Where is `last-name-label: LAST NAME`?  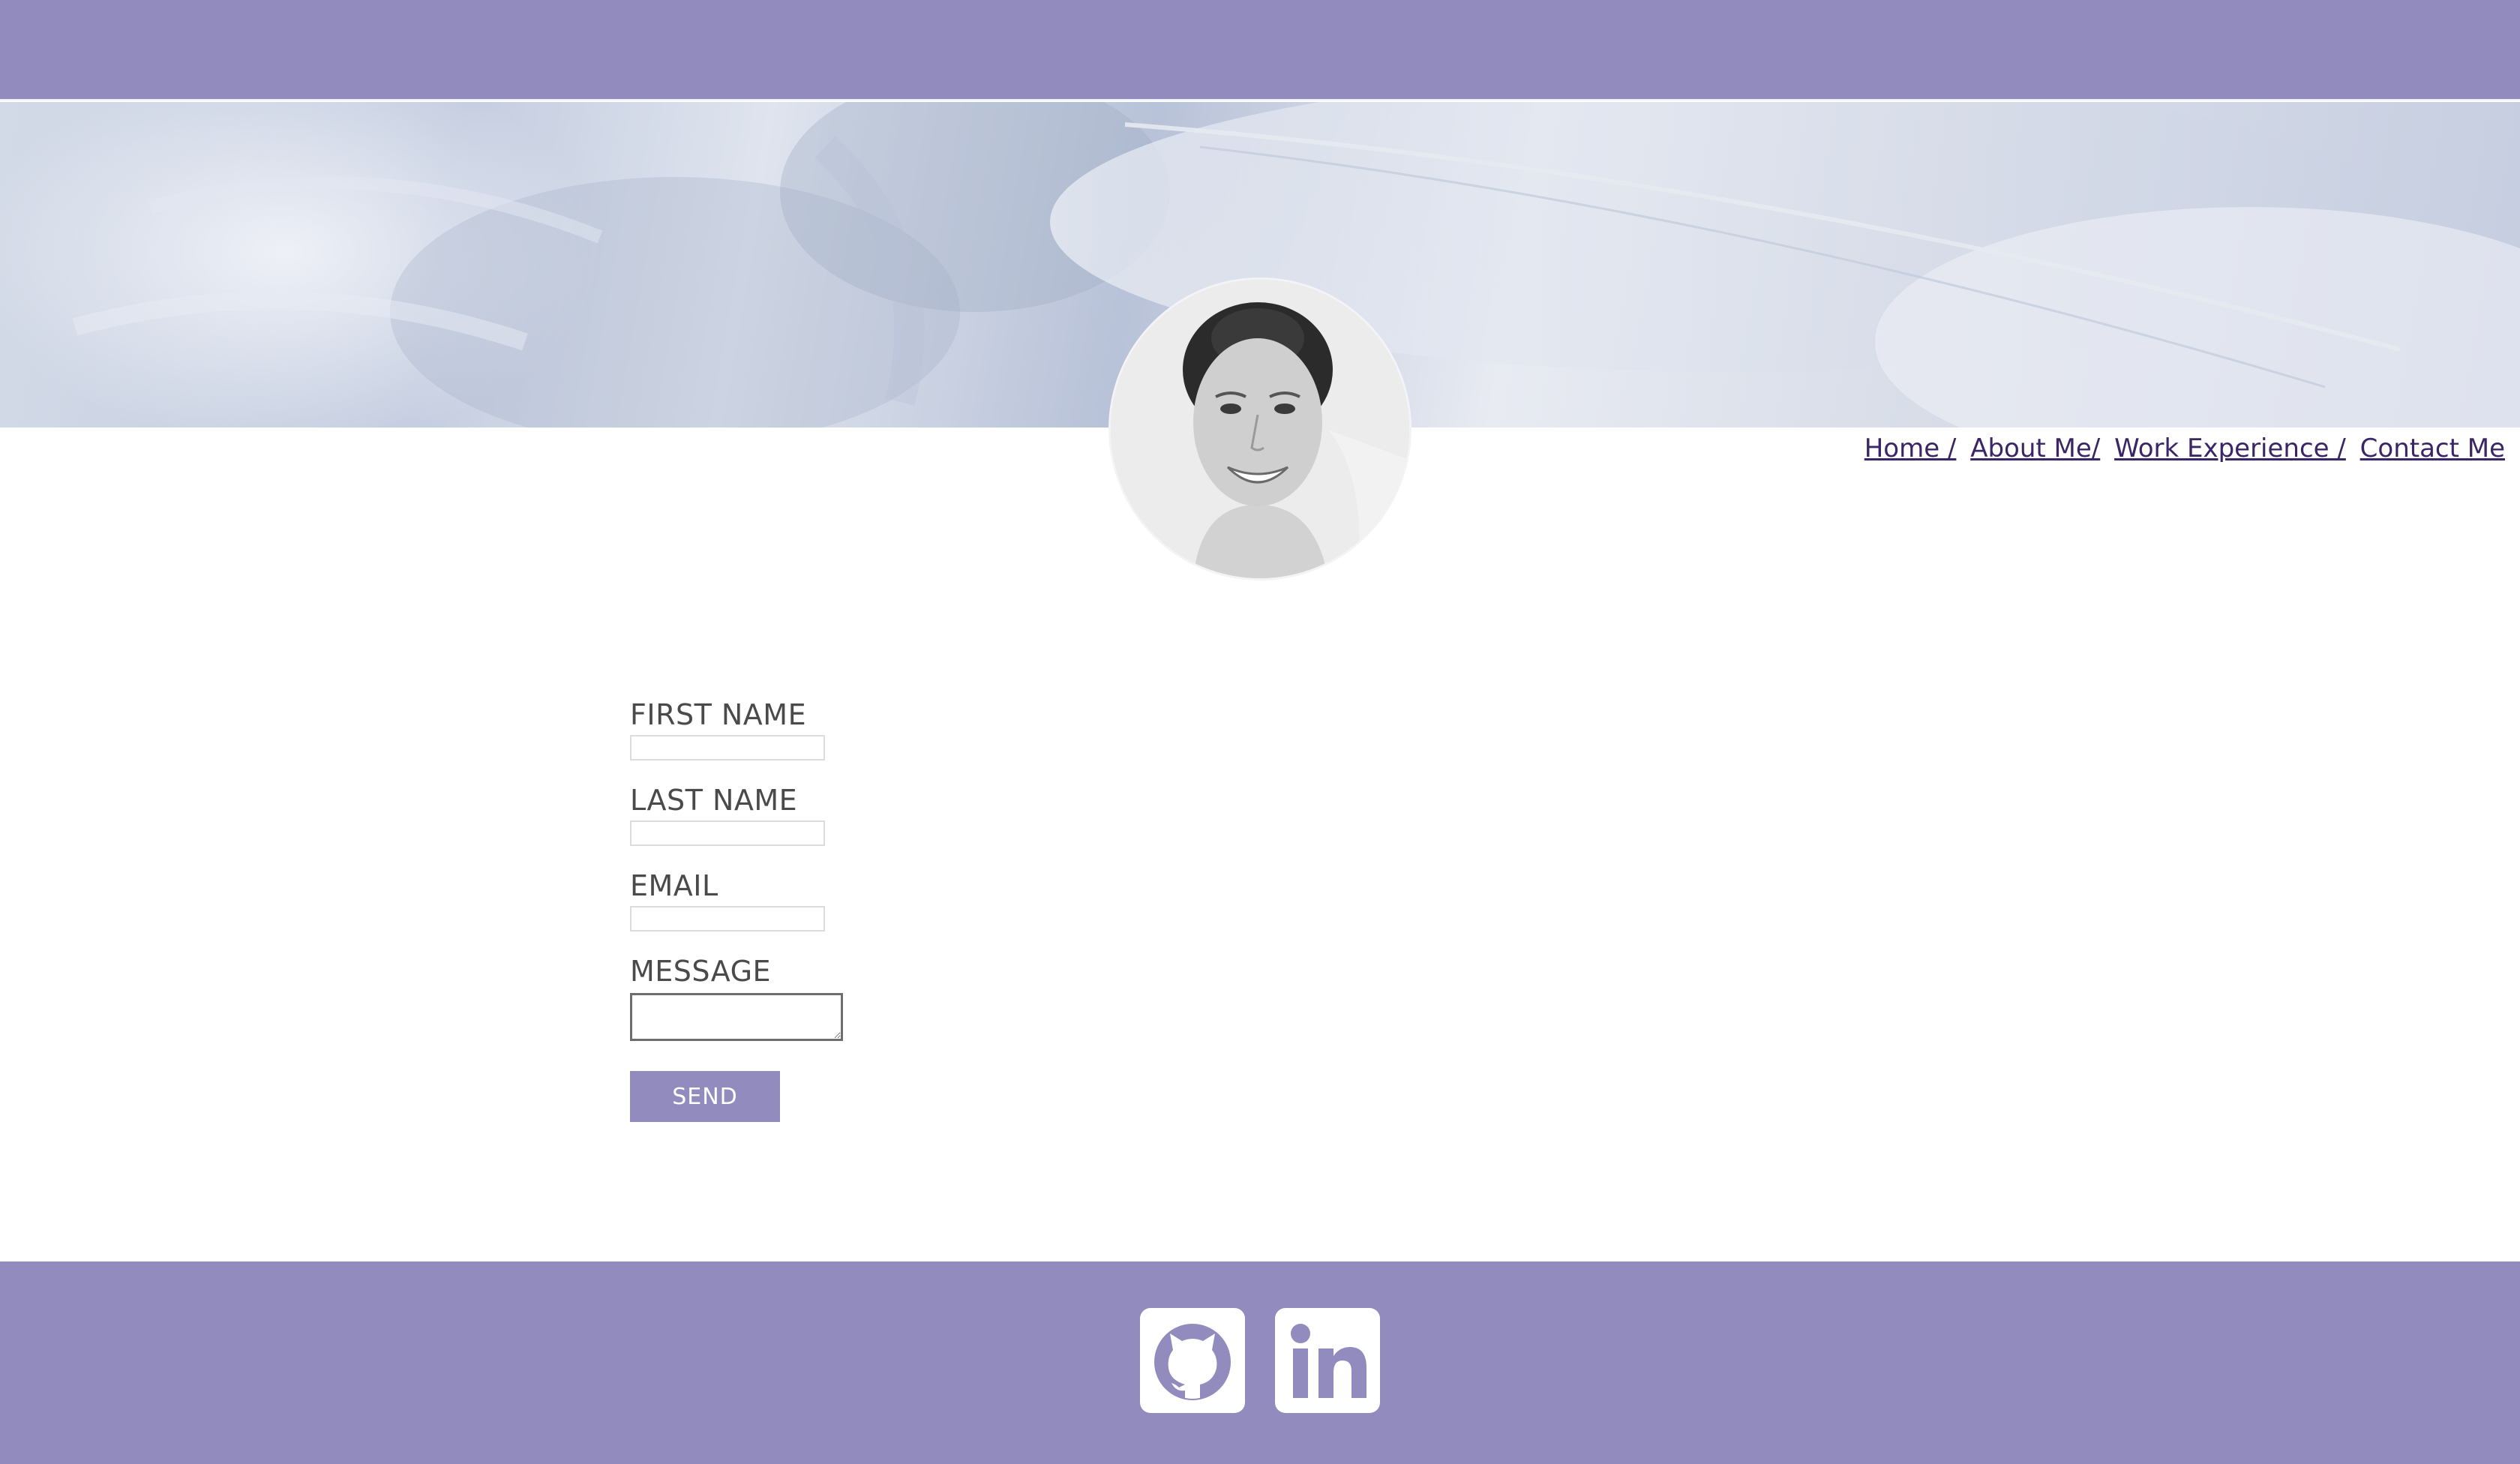 last-name-label: LAST NAME is located at coordinates (714, 800).